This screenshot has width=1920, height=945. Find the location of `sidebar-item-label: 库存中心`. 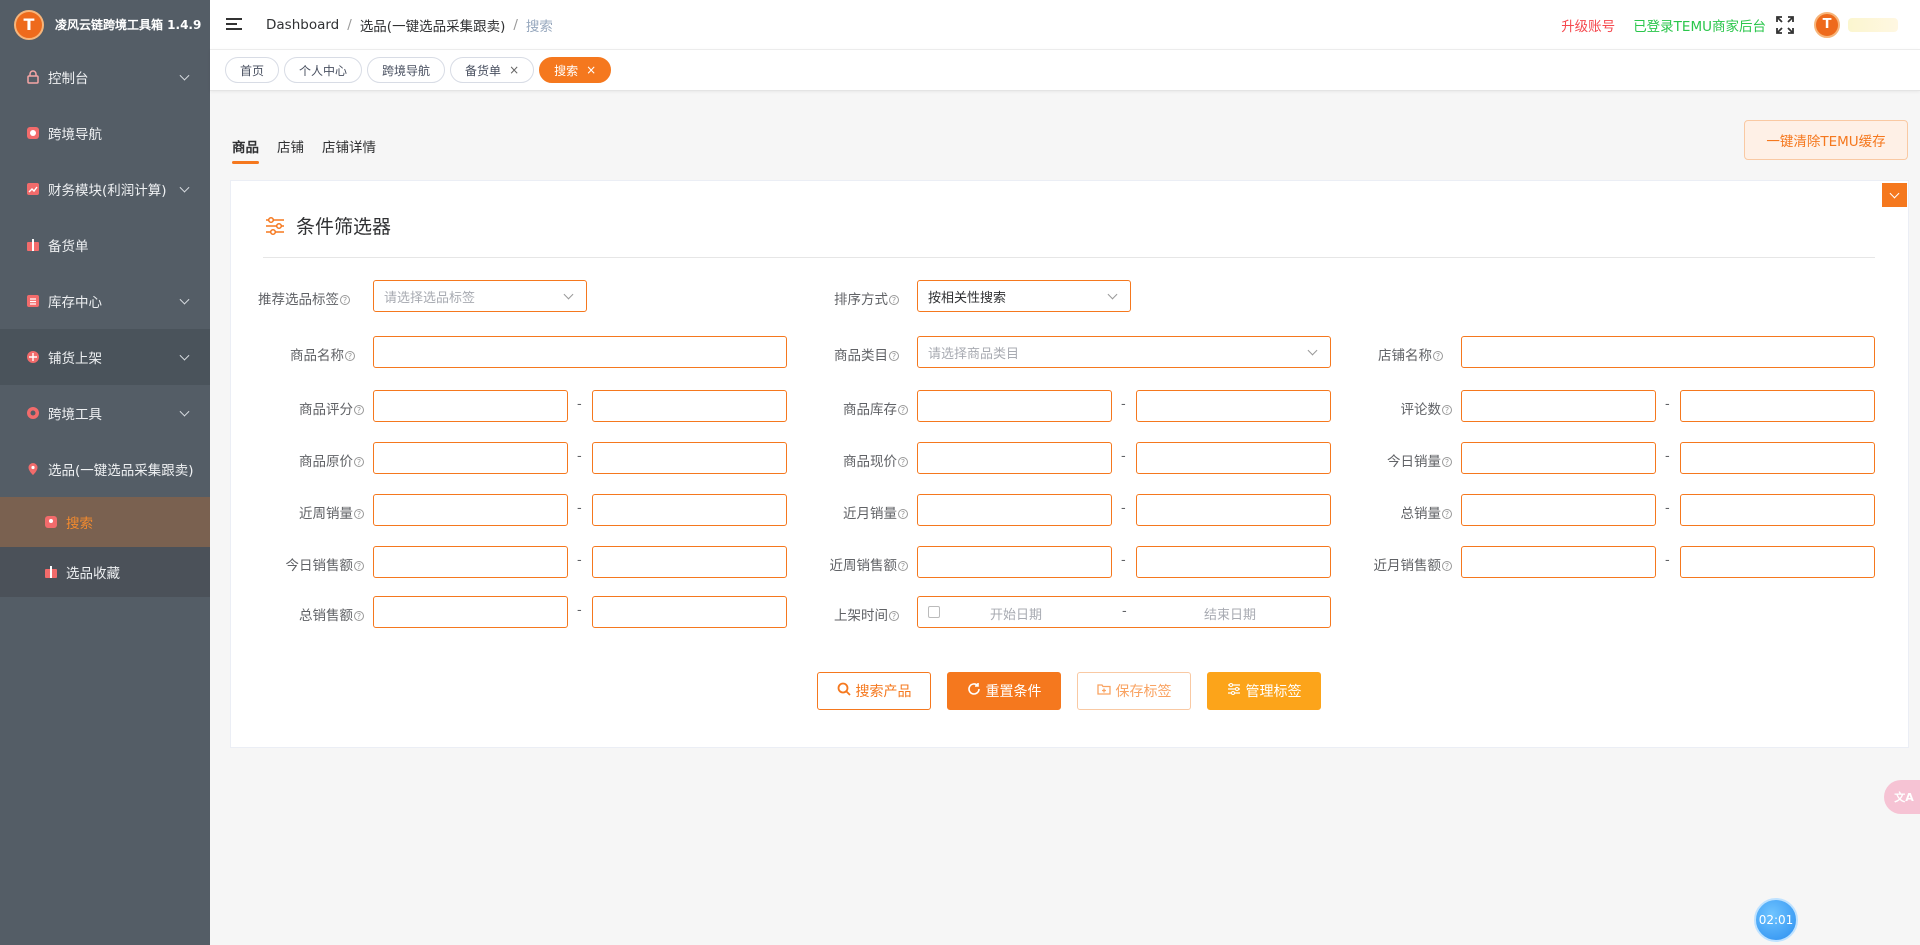

sidebar-item-label: 库存中心 is located at coordinates (75, 303).